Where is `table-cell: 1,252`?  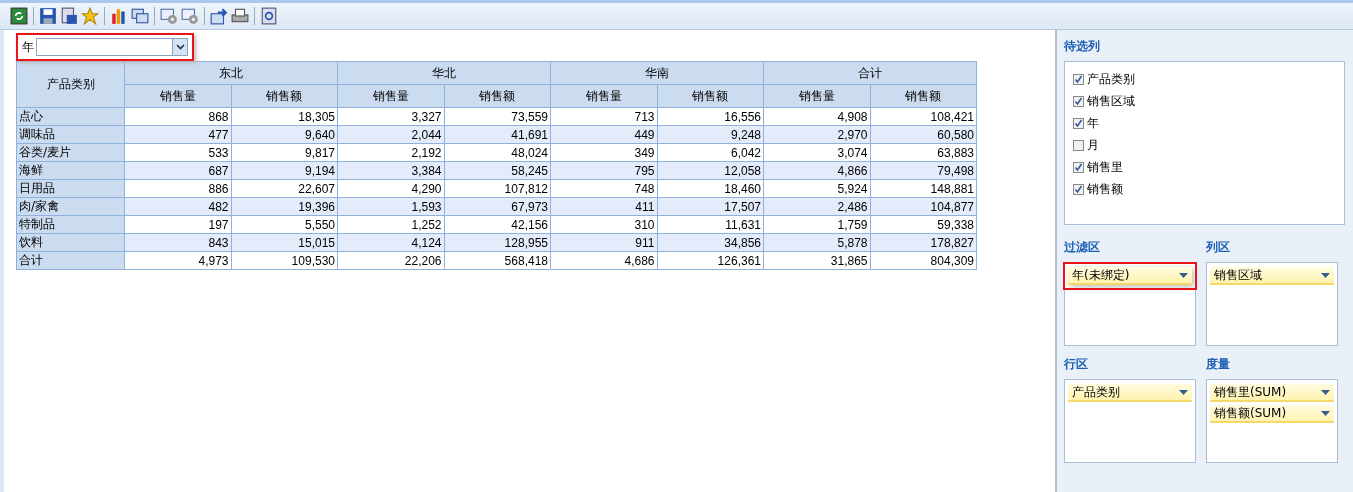 table-cell: 1,252 is located at coordinates (390, 224).